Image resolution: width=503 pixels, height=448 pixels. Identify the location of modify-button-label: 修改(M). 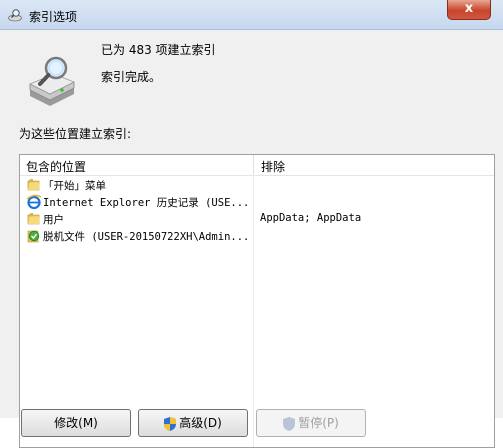
(76, 423).